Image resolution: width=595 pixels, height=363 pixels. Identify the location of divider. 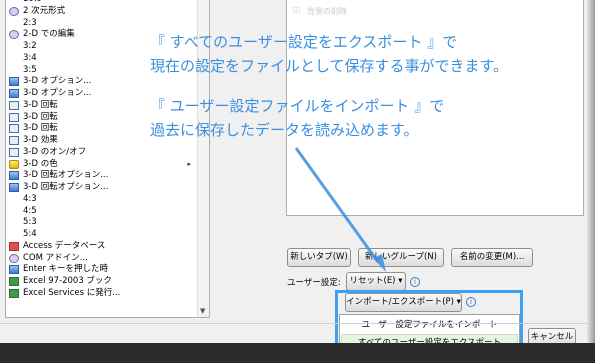
(297, 323).